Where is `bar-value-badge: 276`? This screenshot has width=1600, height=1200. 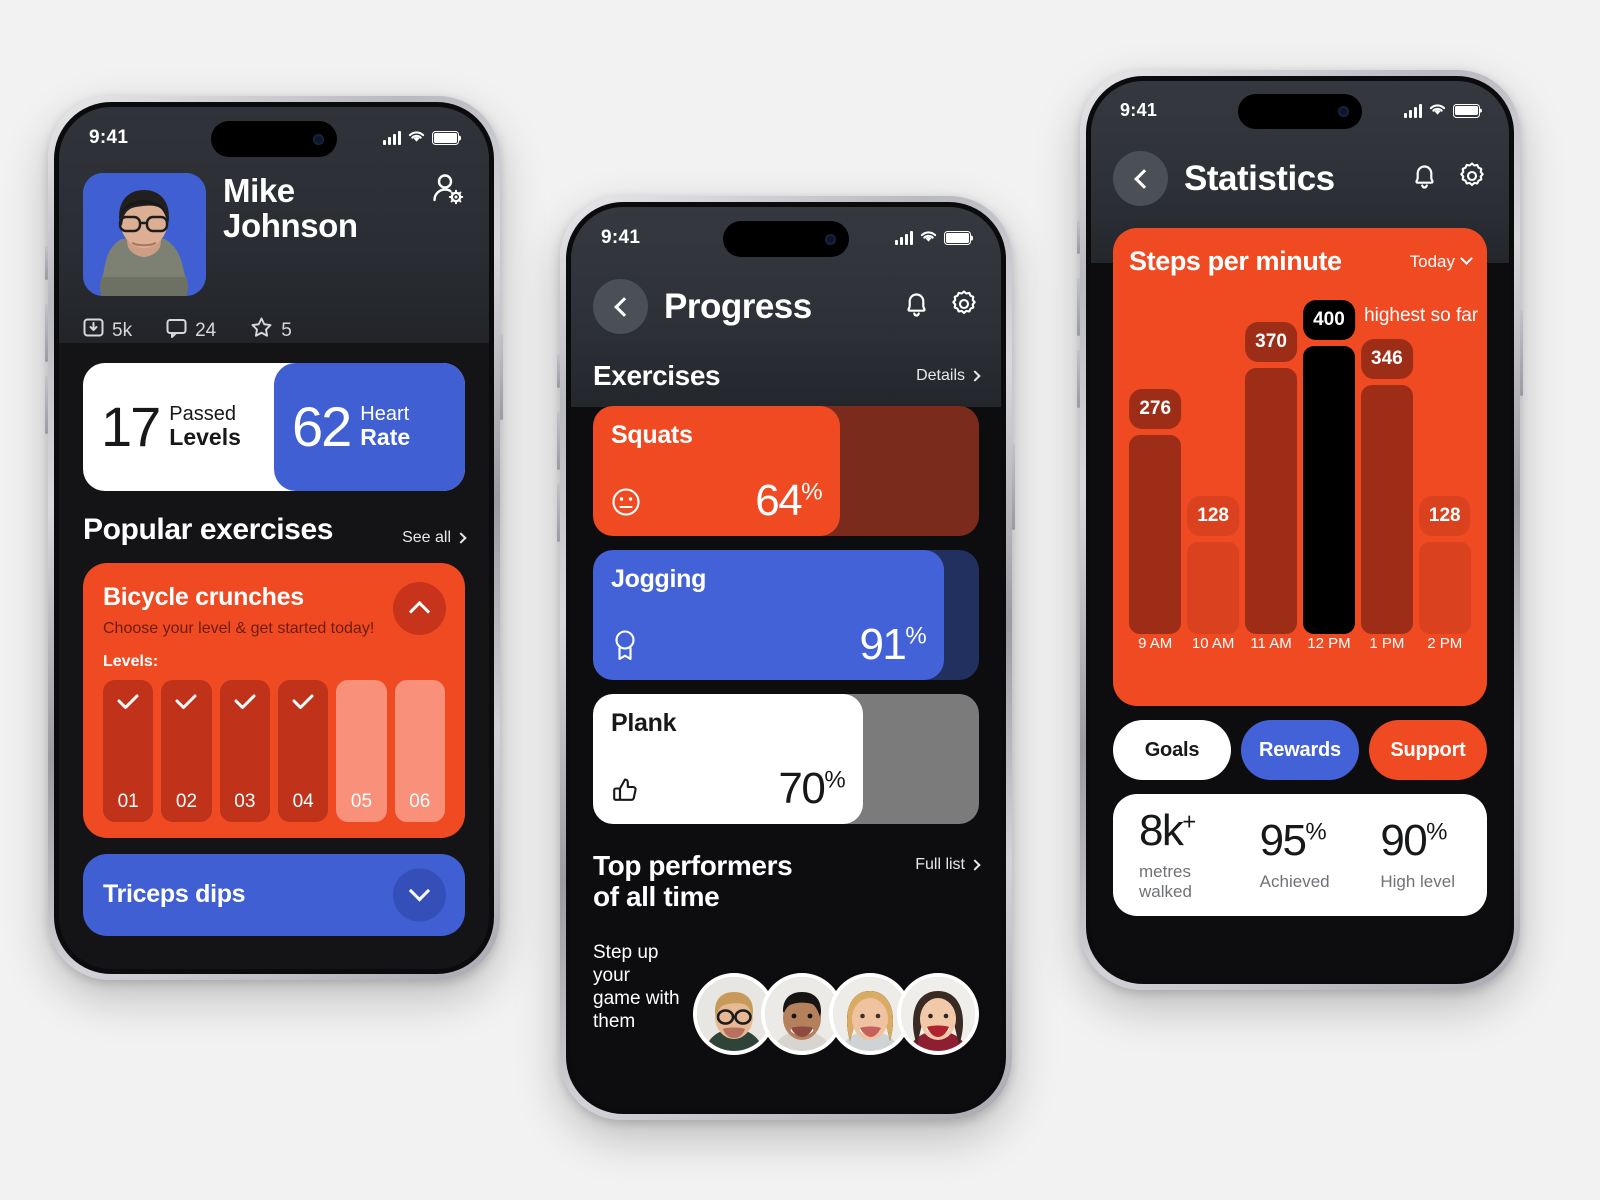 bar-value-badge: 276 is located at coordinates (1155, 409).